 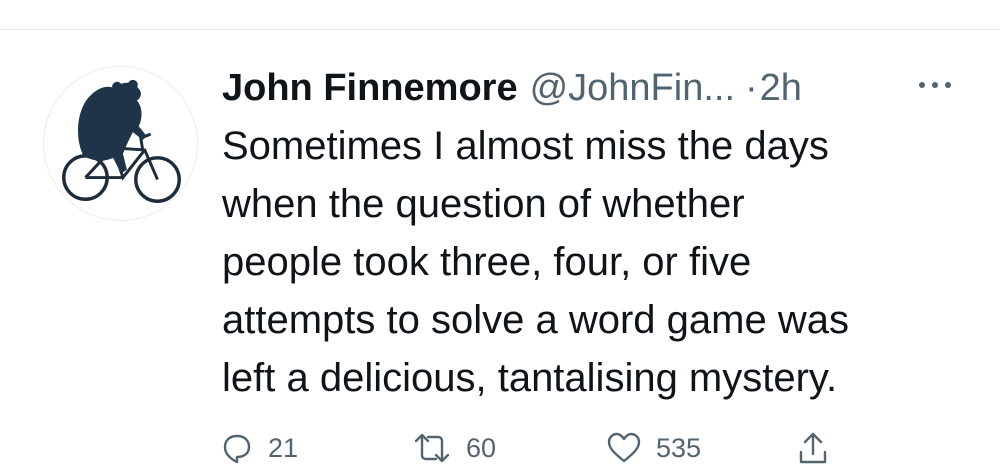 I want to click on more-button, so click(x=935, y=85).